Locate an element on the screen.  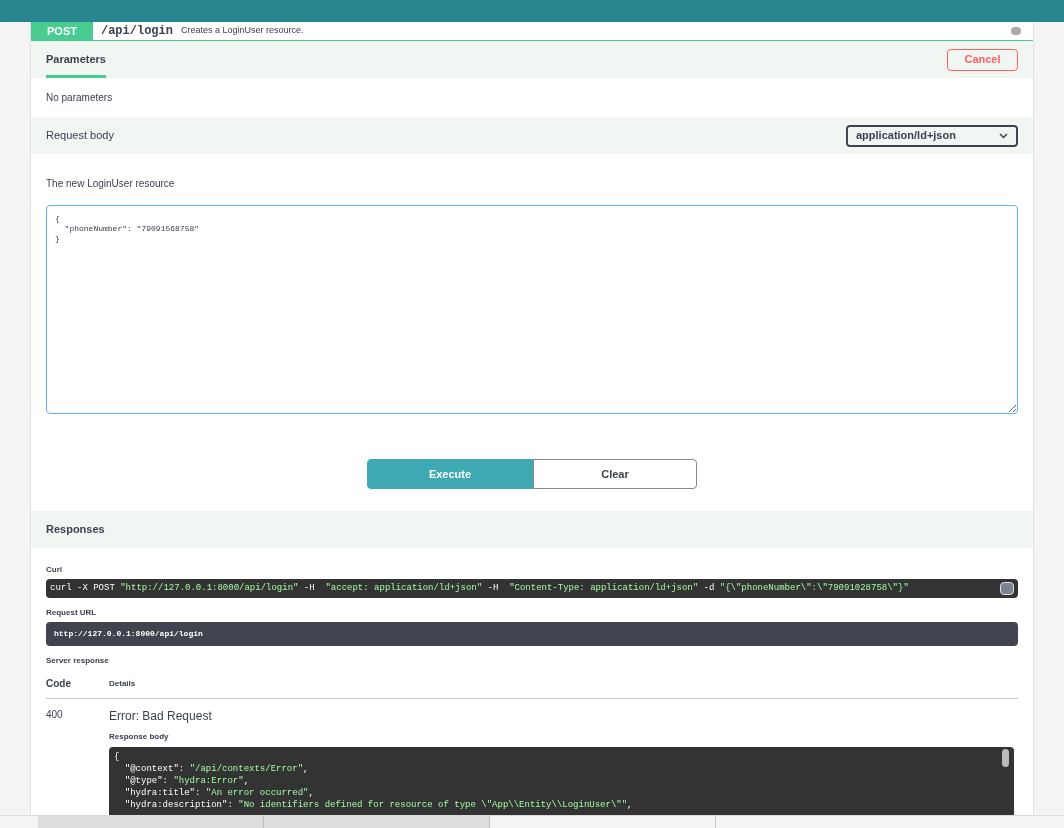
server-response-label: Server response is located at coordinates (78, 661).